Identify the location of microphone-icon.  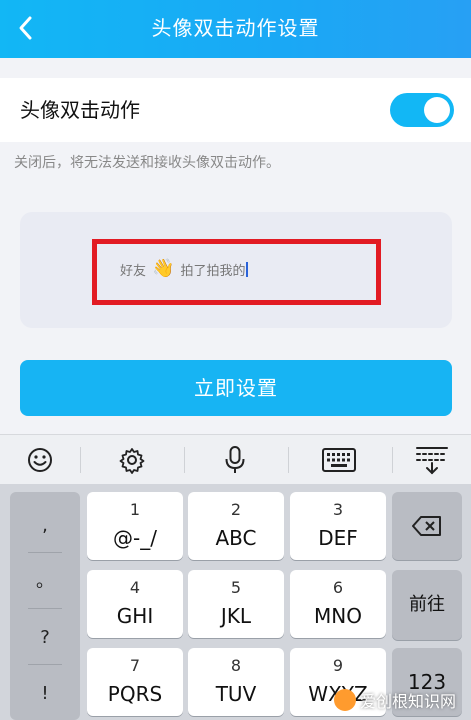
(235, 460).